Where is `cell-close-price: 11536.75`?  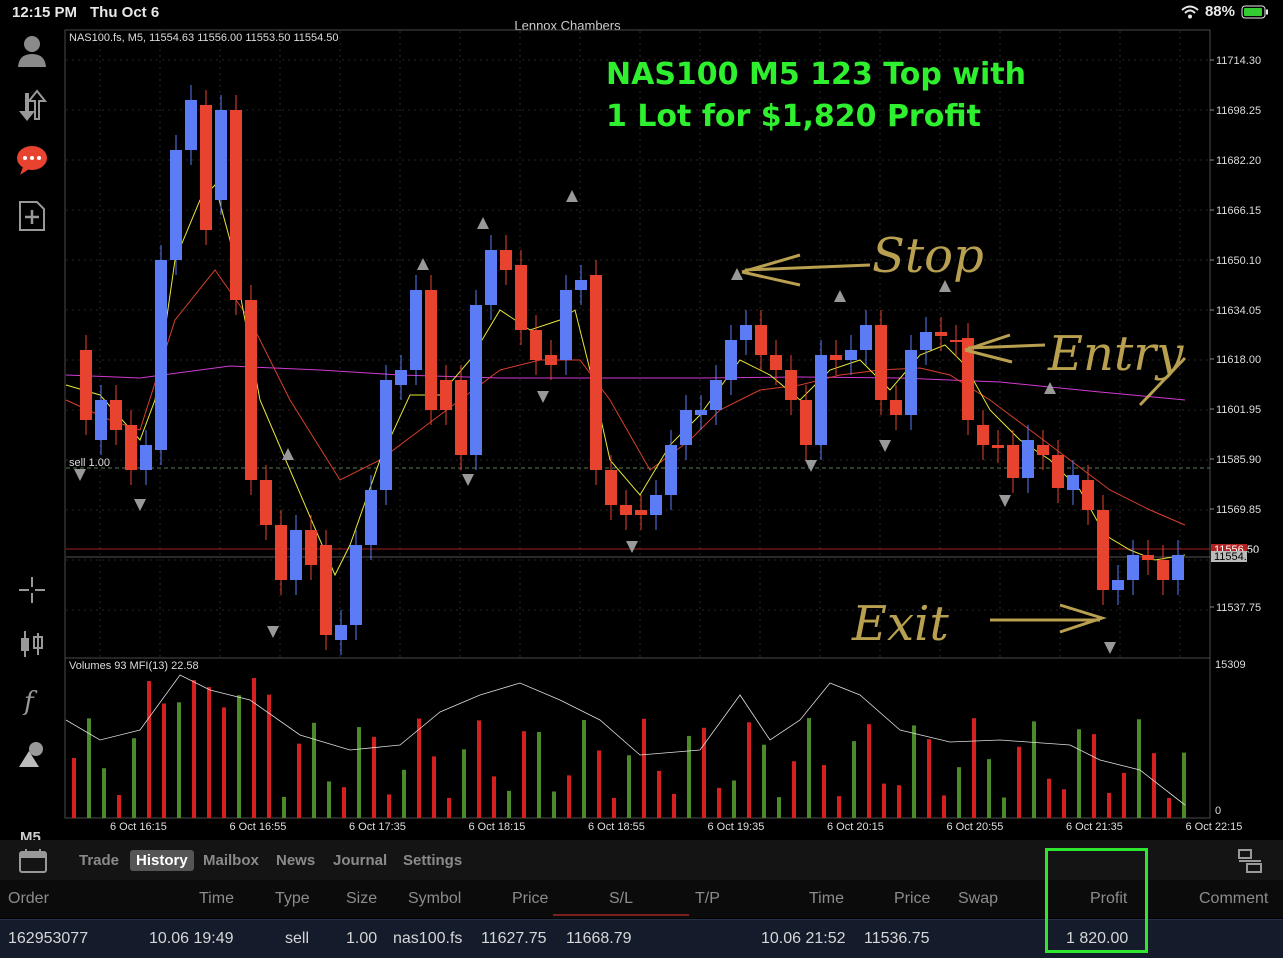 cell-close-price: 11536.75 is located at coordinates (897, 938).